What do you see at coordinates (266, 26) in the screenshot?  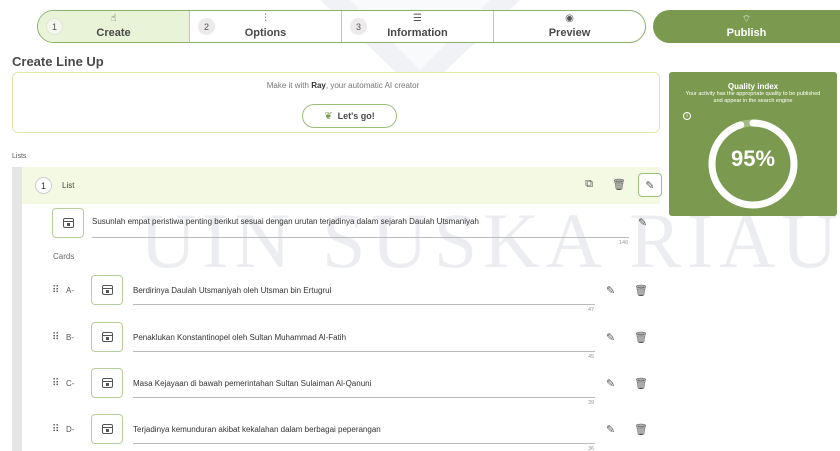 I see `step-options: 2 ⫶ Options` at bounding box center [266, 26].